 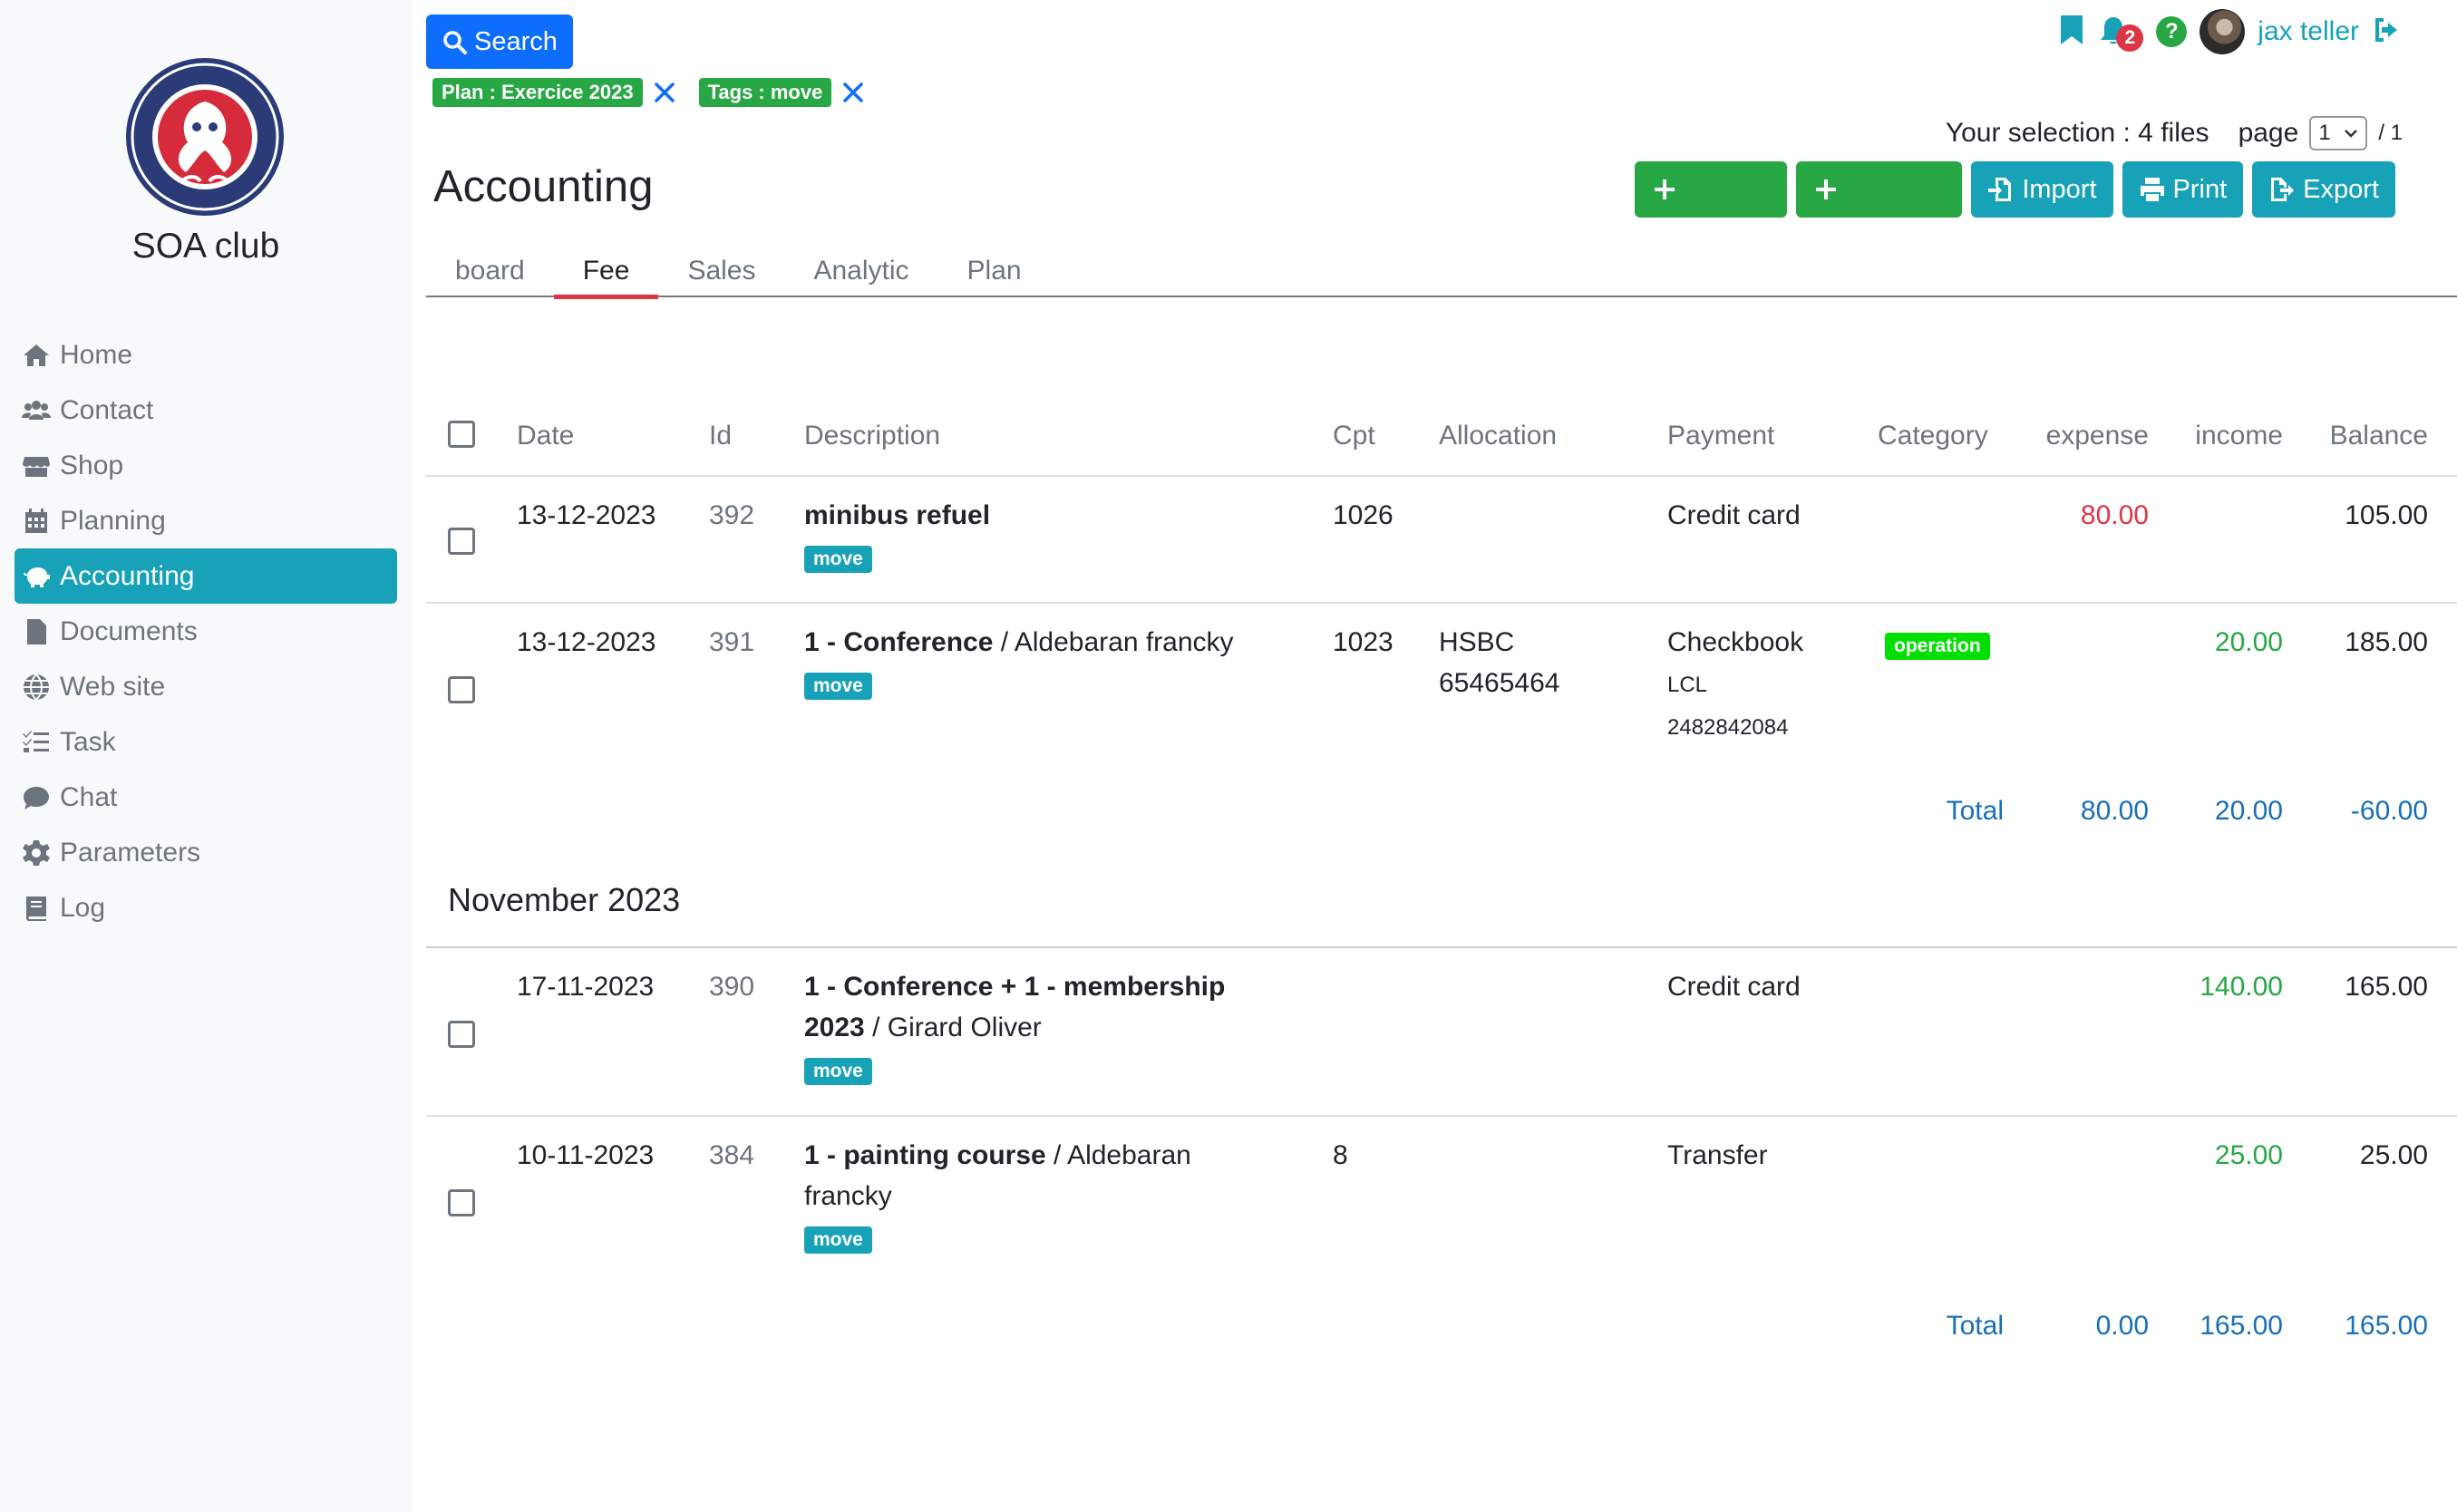 What do you see at coordinates (1687, 685) in the screenshot?
I see `row-payment-bank: LCL` at bounding box center [1687, 685].